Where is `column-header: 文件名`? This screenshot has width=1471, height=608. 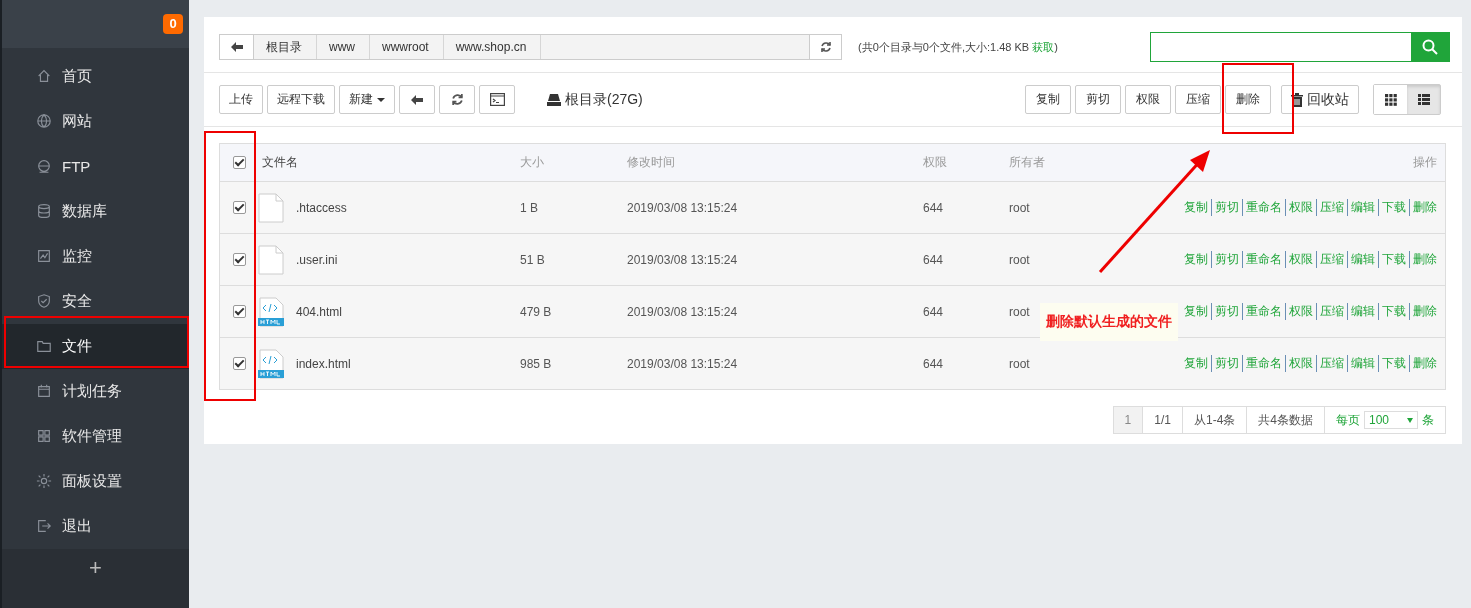 column-header: 文件名 is located at coordinates (280, 162).